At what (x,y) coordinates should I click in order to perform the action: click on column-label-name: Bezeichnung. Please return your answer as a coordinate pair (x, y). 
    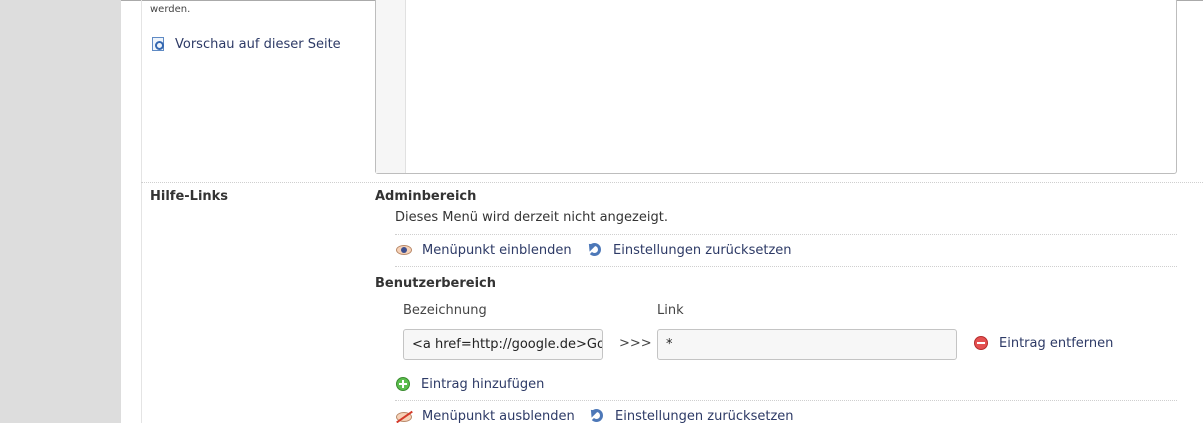
    Looking at the image, I should click on (445, 310).